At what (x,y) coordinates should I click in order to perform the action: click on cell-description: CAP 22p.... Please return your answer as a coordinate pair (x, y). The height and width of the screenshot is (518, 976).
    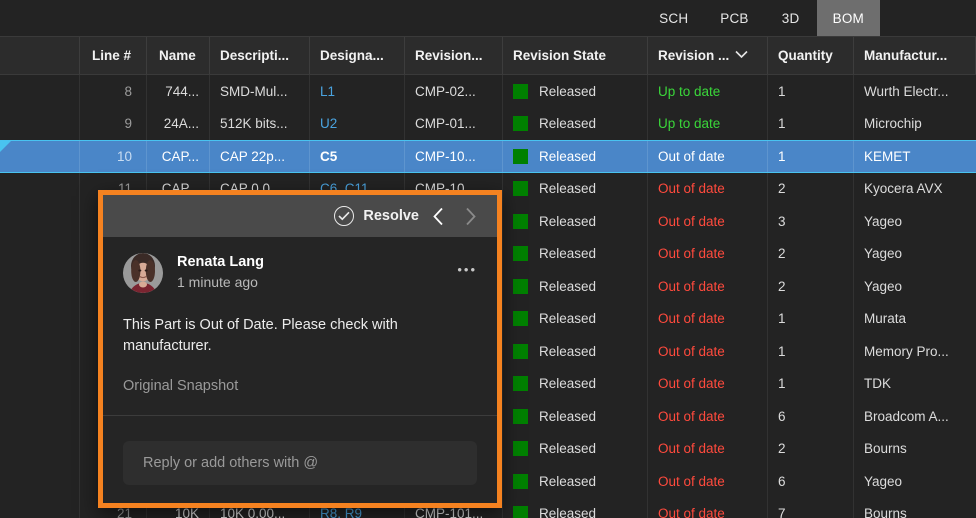
    Looking at the image, I should click on (260, 156).